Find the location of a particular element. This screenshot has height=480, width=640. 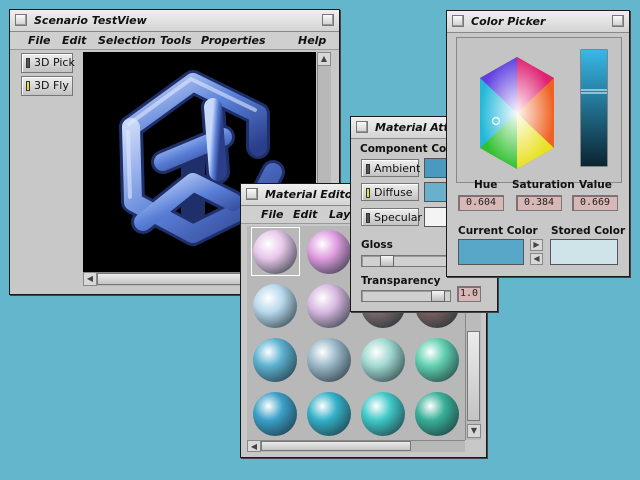

specular-label: Specular is located at coordinates (398, 217).